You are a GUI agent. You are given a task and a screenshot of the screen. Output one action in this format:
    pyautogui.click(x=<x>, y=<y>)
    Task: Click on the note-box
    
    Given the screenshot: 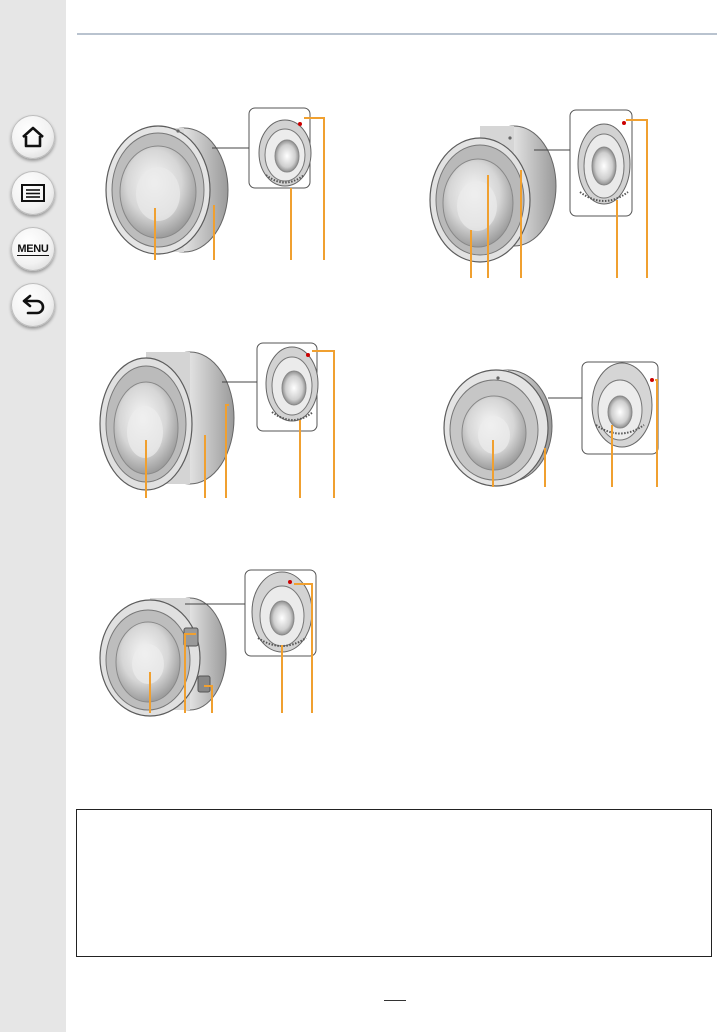 What is the action you would take?
    pyautogui.click(x=394, y=883)
    